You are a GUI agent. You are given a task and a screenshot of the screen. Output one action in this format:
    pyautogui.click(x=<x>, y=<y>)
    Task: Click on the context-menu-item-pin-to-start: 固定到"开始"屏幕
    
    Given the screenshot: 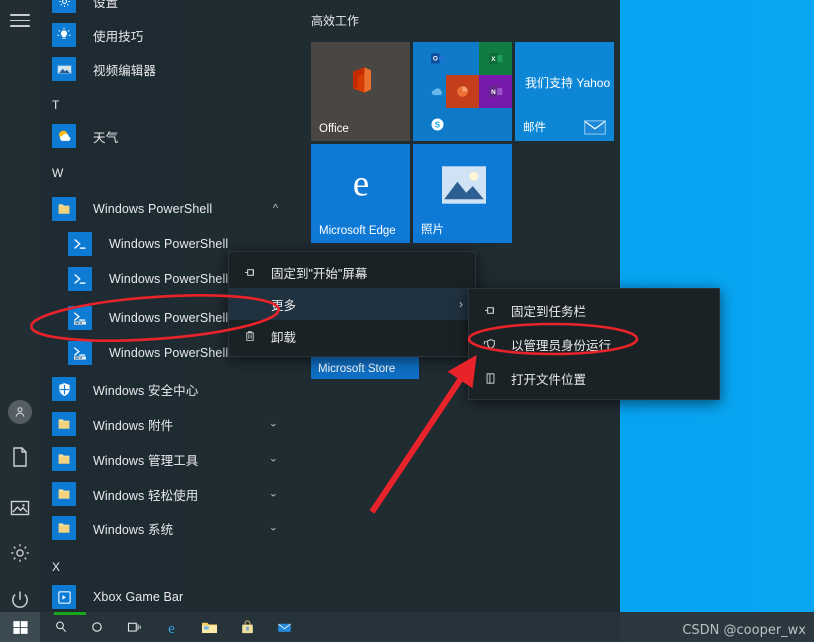 What is the action you would take?
    pyautogui.click(x=352, y=272)
    